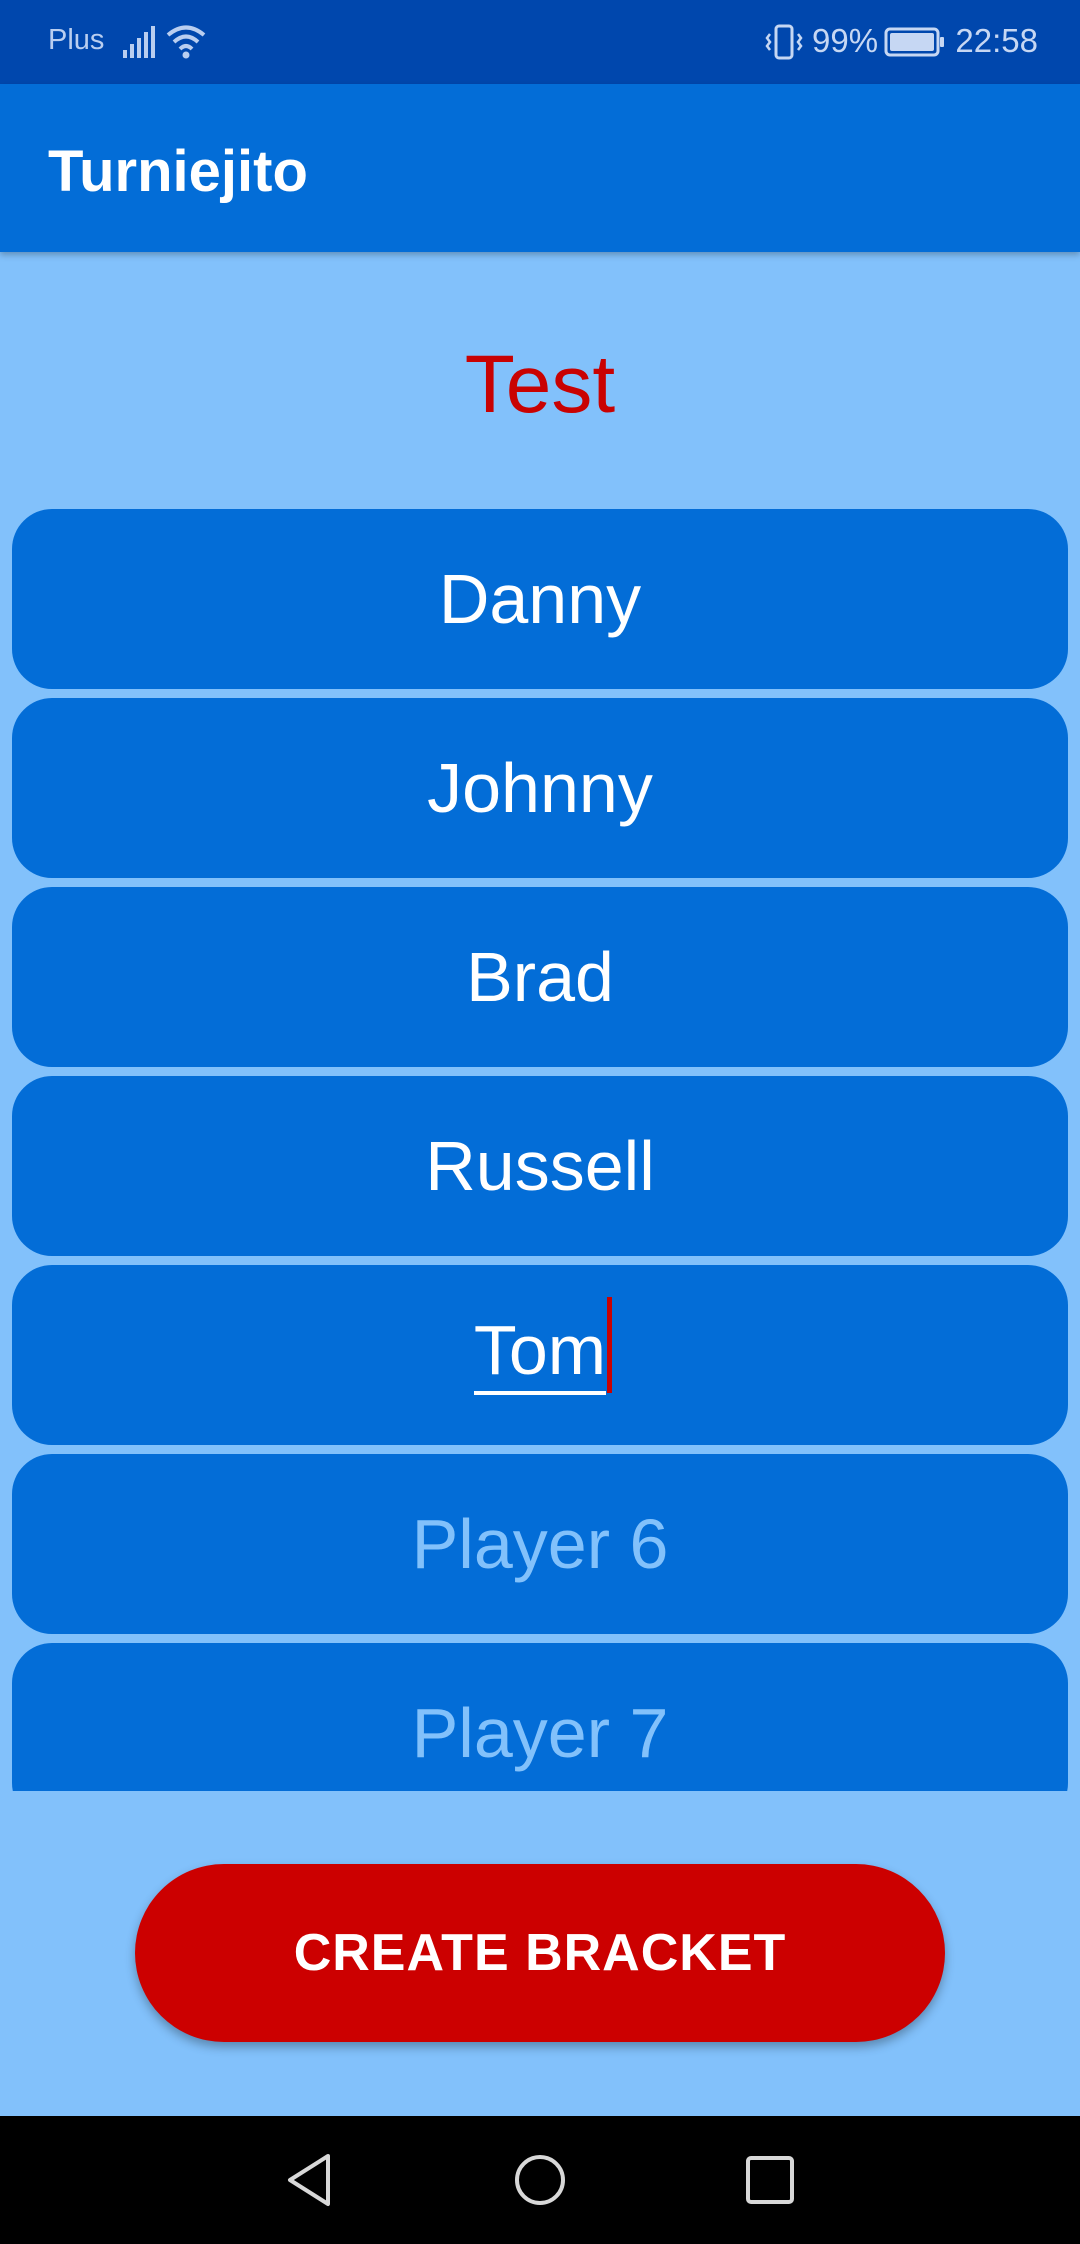 This screenshot has height=2244, width=1080. I want to click on player-field-4: Russell, so click(540, 1166).